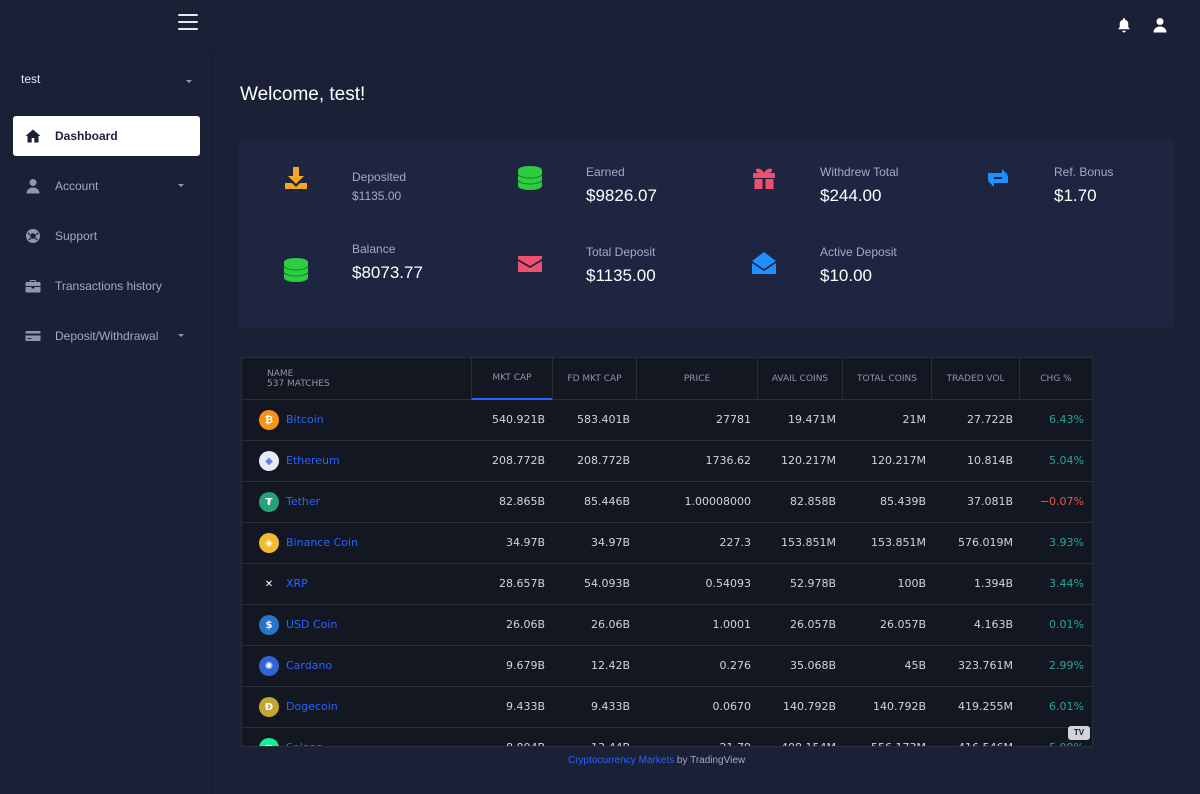  What do you see at coordinates (108, 82) in the screenshot?
I see `user-selector: test` at bounding box center [108, 82].